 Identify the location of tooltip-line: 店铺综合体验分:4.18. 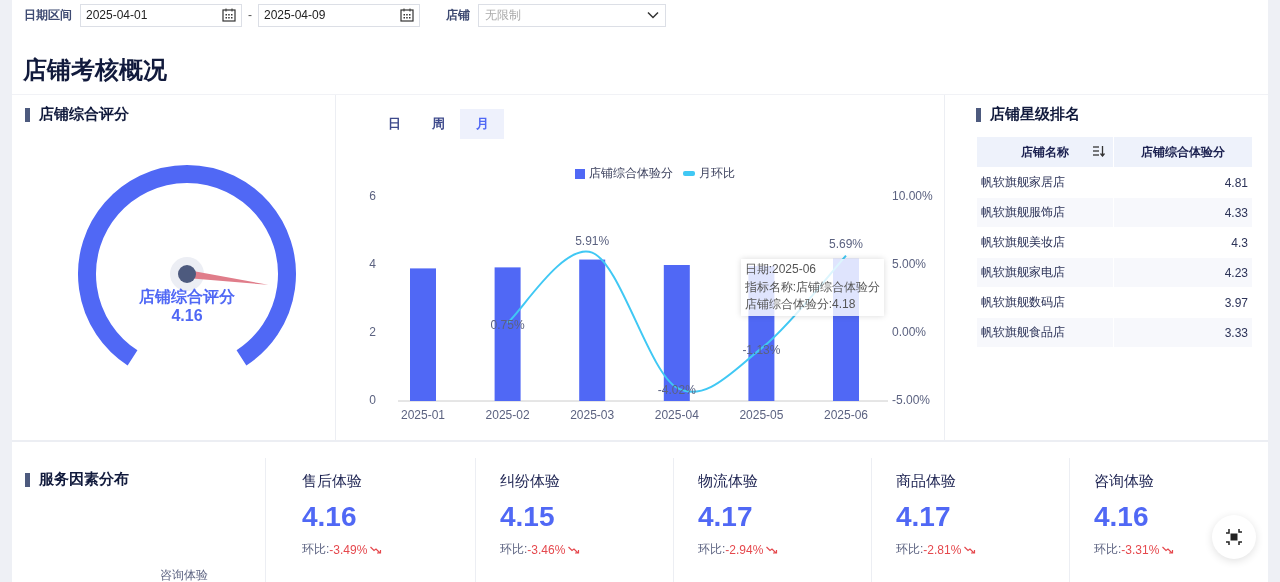
(800, 304).